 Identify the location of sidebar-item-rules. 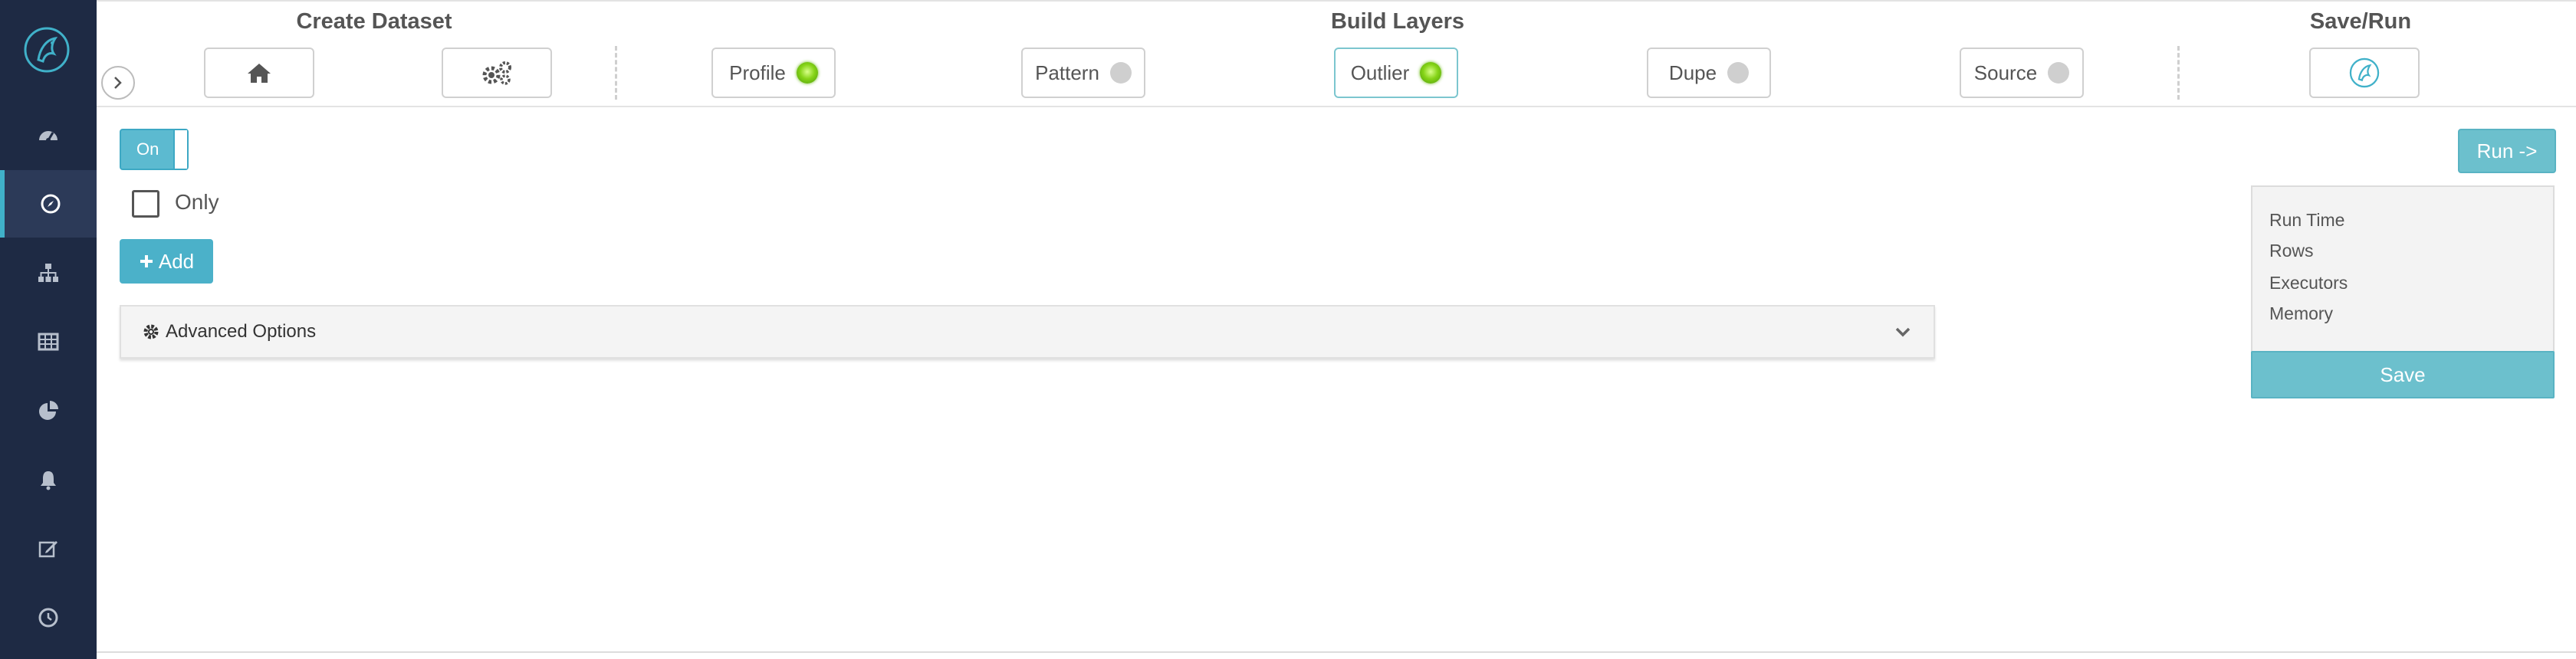
(48, 548).